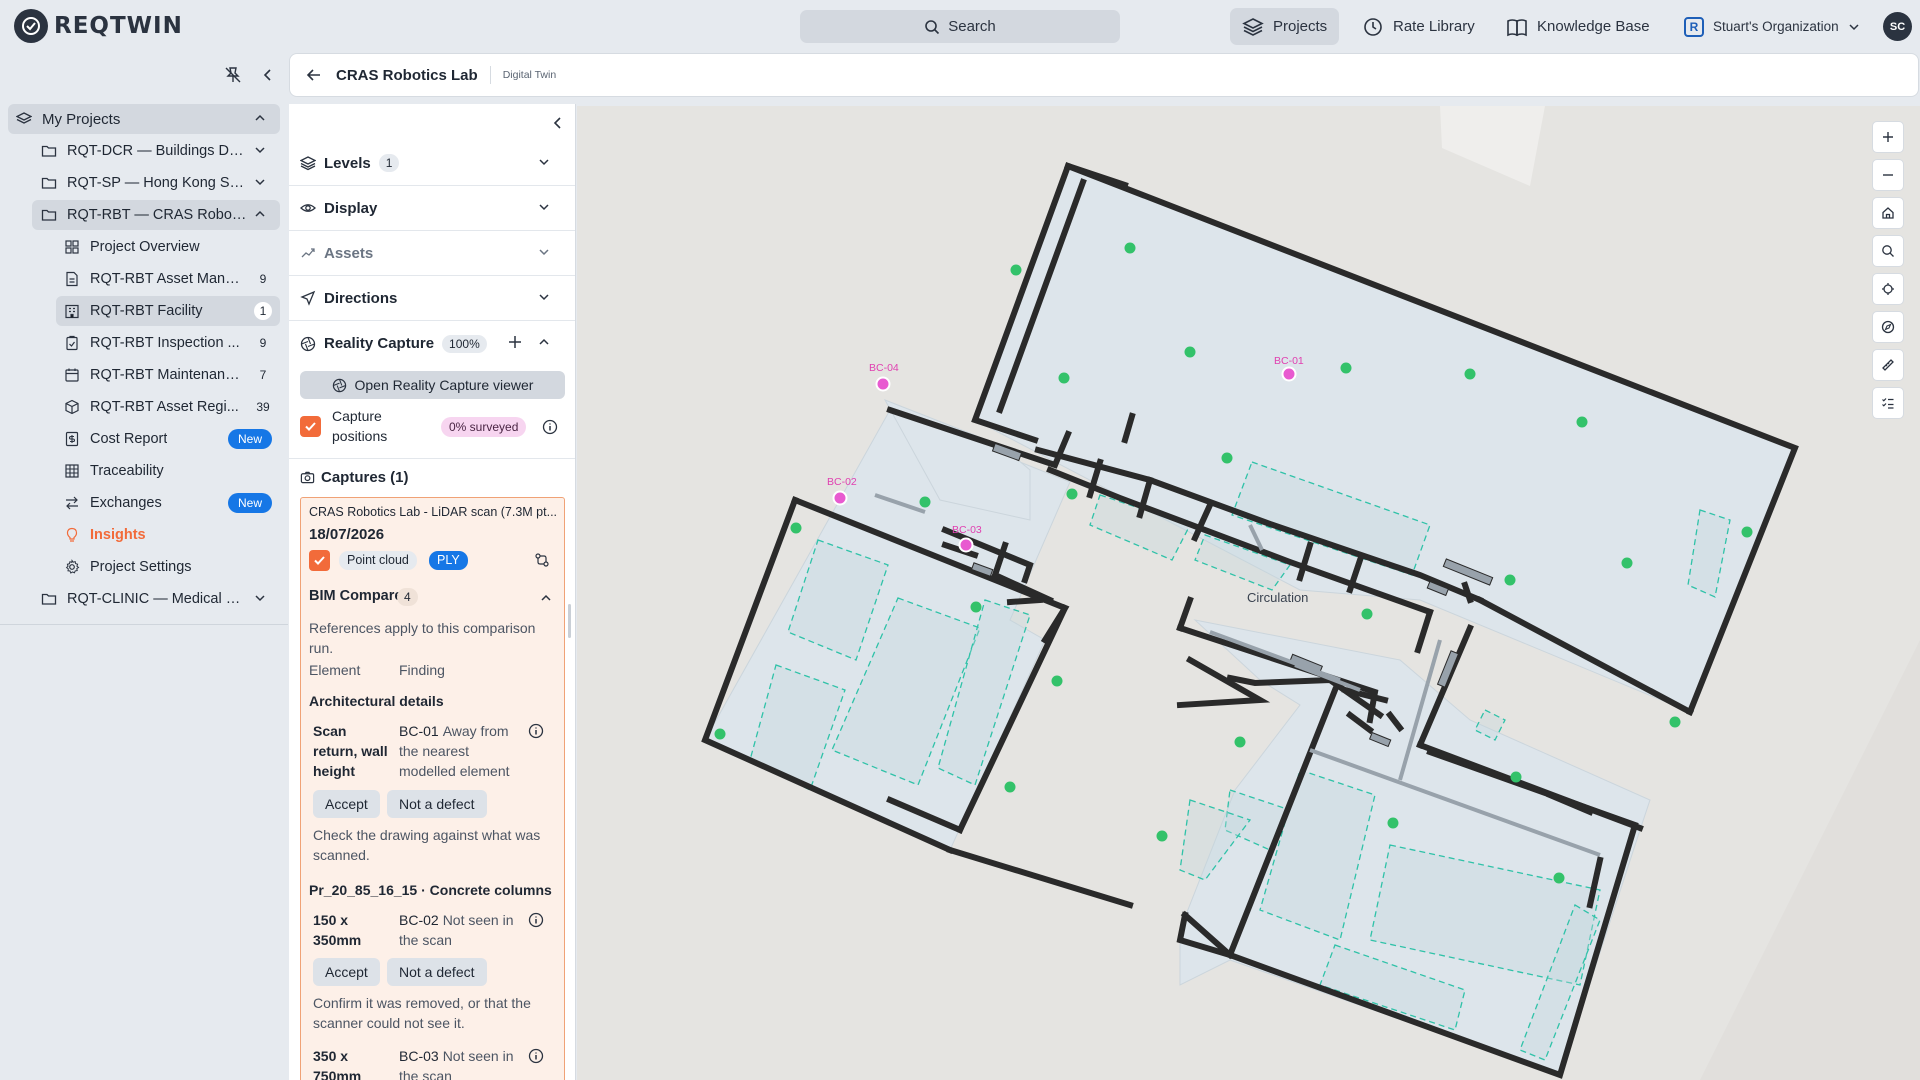 This screenshot has width=1920, height=1080. I want to click on tree-insights: Insights, so click(168, 535).